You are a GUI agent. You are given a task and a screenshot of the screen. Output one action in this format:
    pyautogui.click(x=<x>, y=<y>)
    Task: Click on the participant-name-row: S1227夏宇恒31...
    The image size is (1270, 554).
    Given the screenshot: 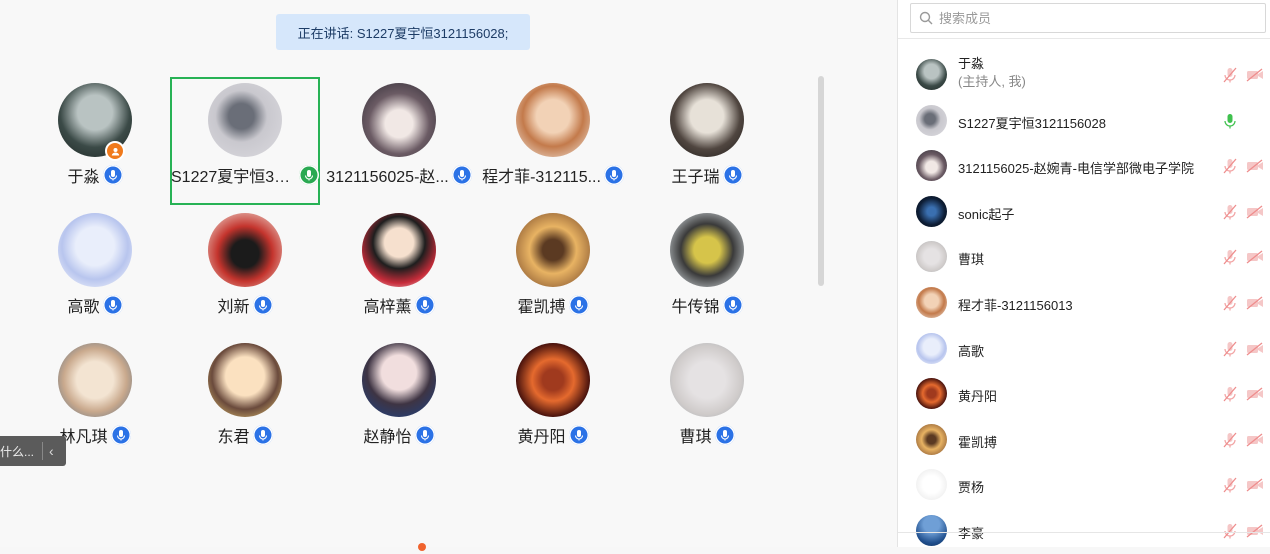 What is the action you would take?
    pyautogui.click(x=245, y=175)
    